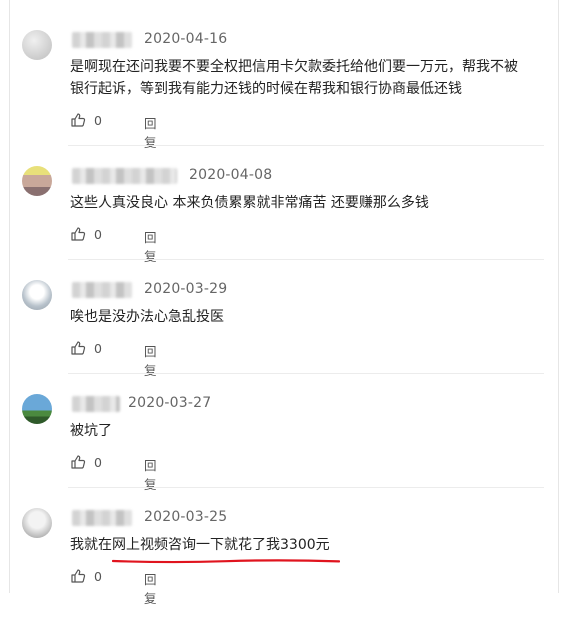 The image size is (587, 622). What do you see at coordinates (200, 545) in the screenshot?
I see `comment-text: 我就在网上视频咨询一下就花了我3300元` at bounding box center [200, 545].